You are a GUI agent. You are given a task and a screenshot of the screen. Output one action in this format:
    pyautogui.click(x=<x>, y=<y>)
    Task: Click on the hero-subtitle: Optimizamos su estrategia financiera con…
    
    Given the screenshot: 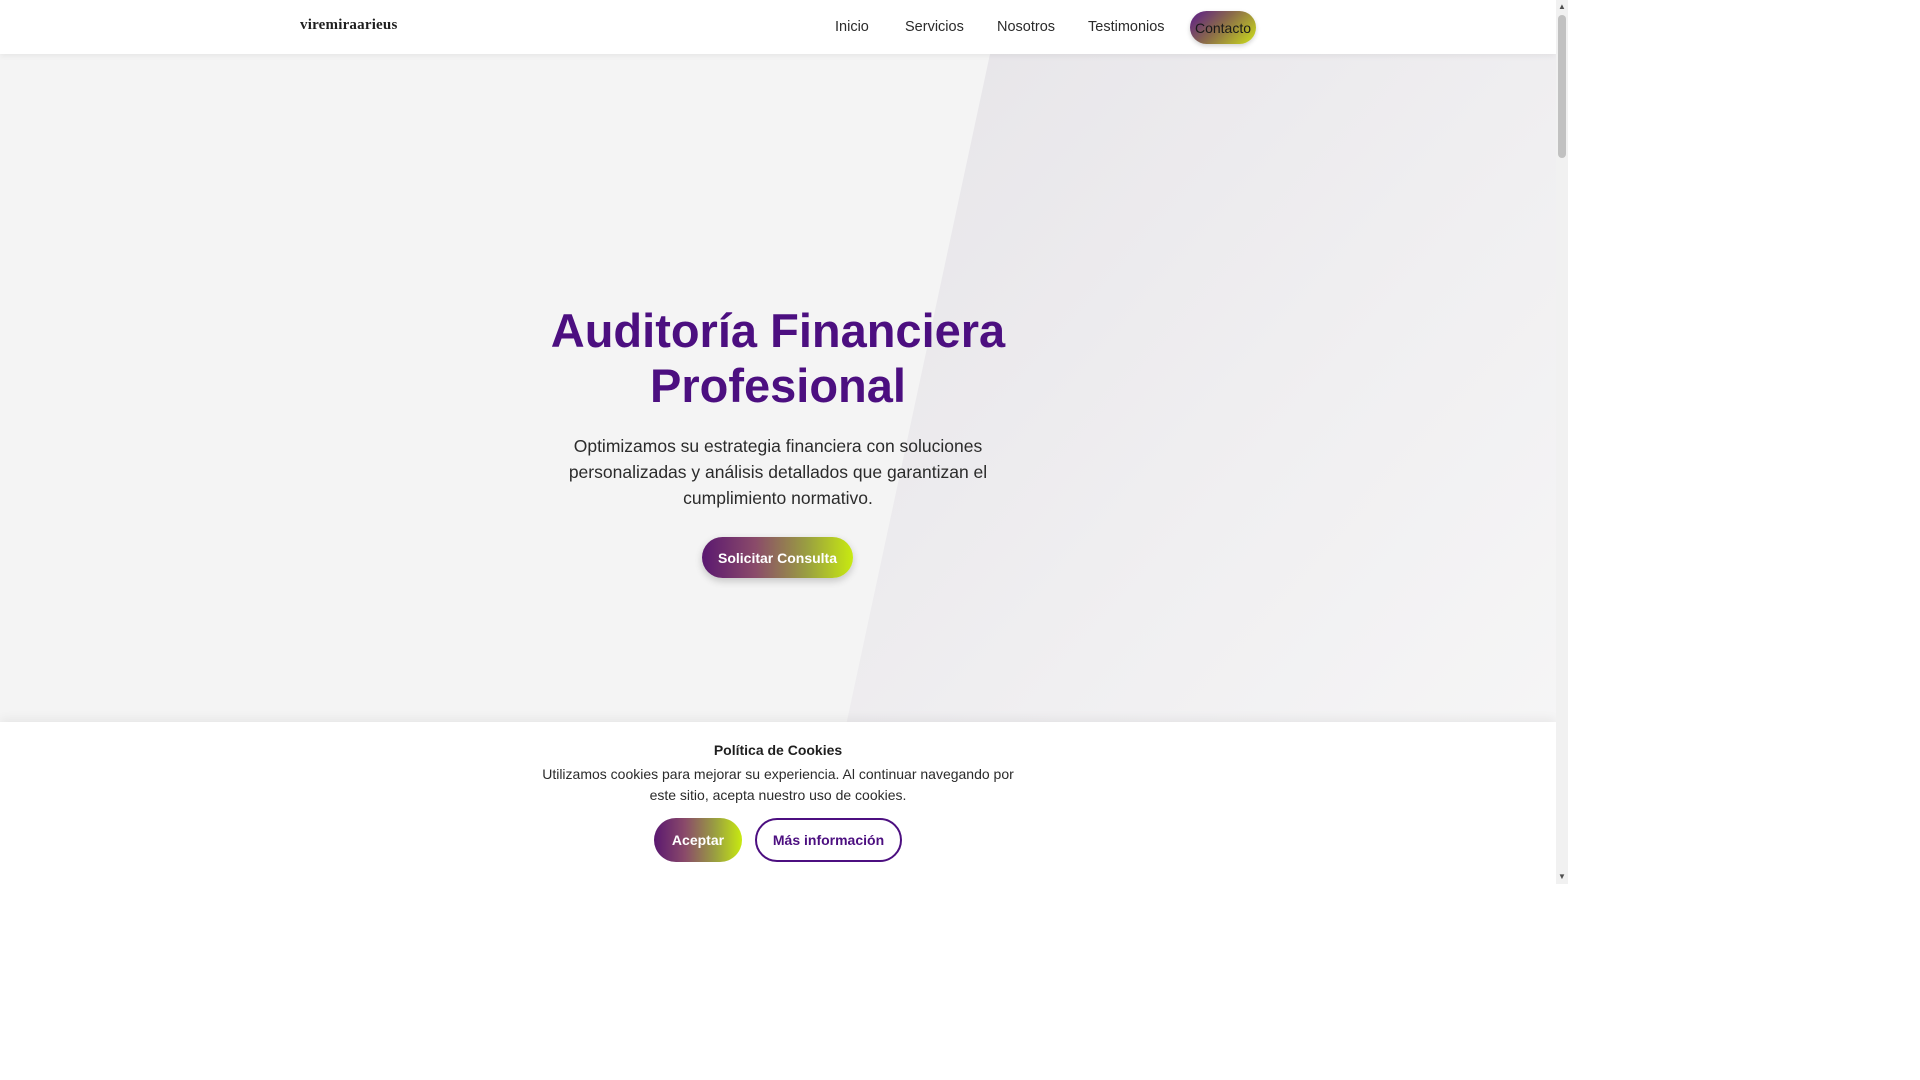 What is the action you would take?
    pyautogui.click(x=778, y=472)
    